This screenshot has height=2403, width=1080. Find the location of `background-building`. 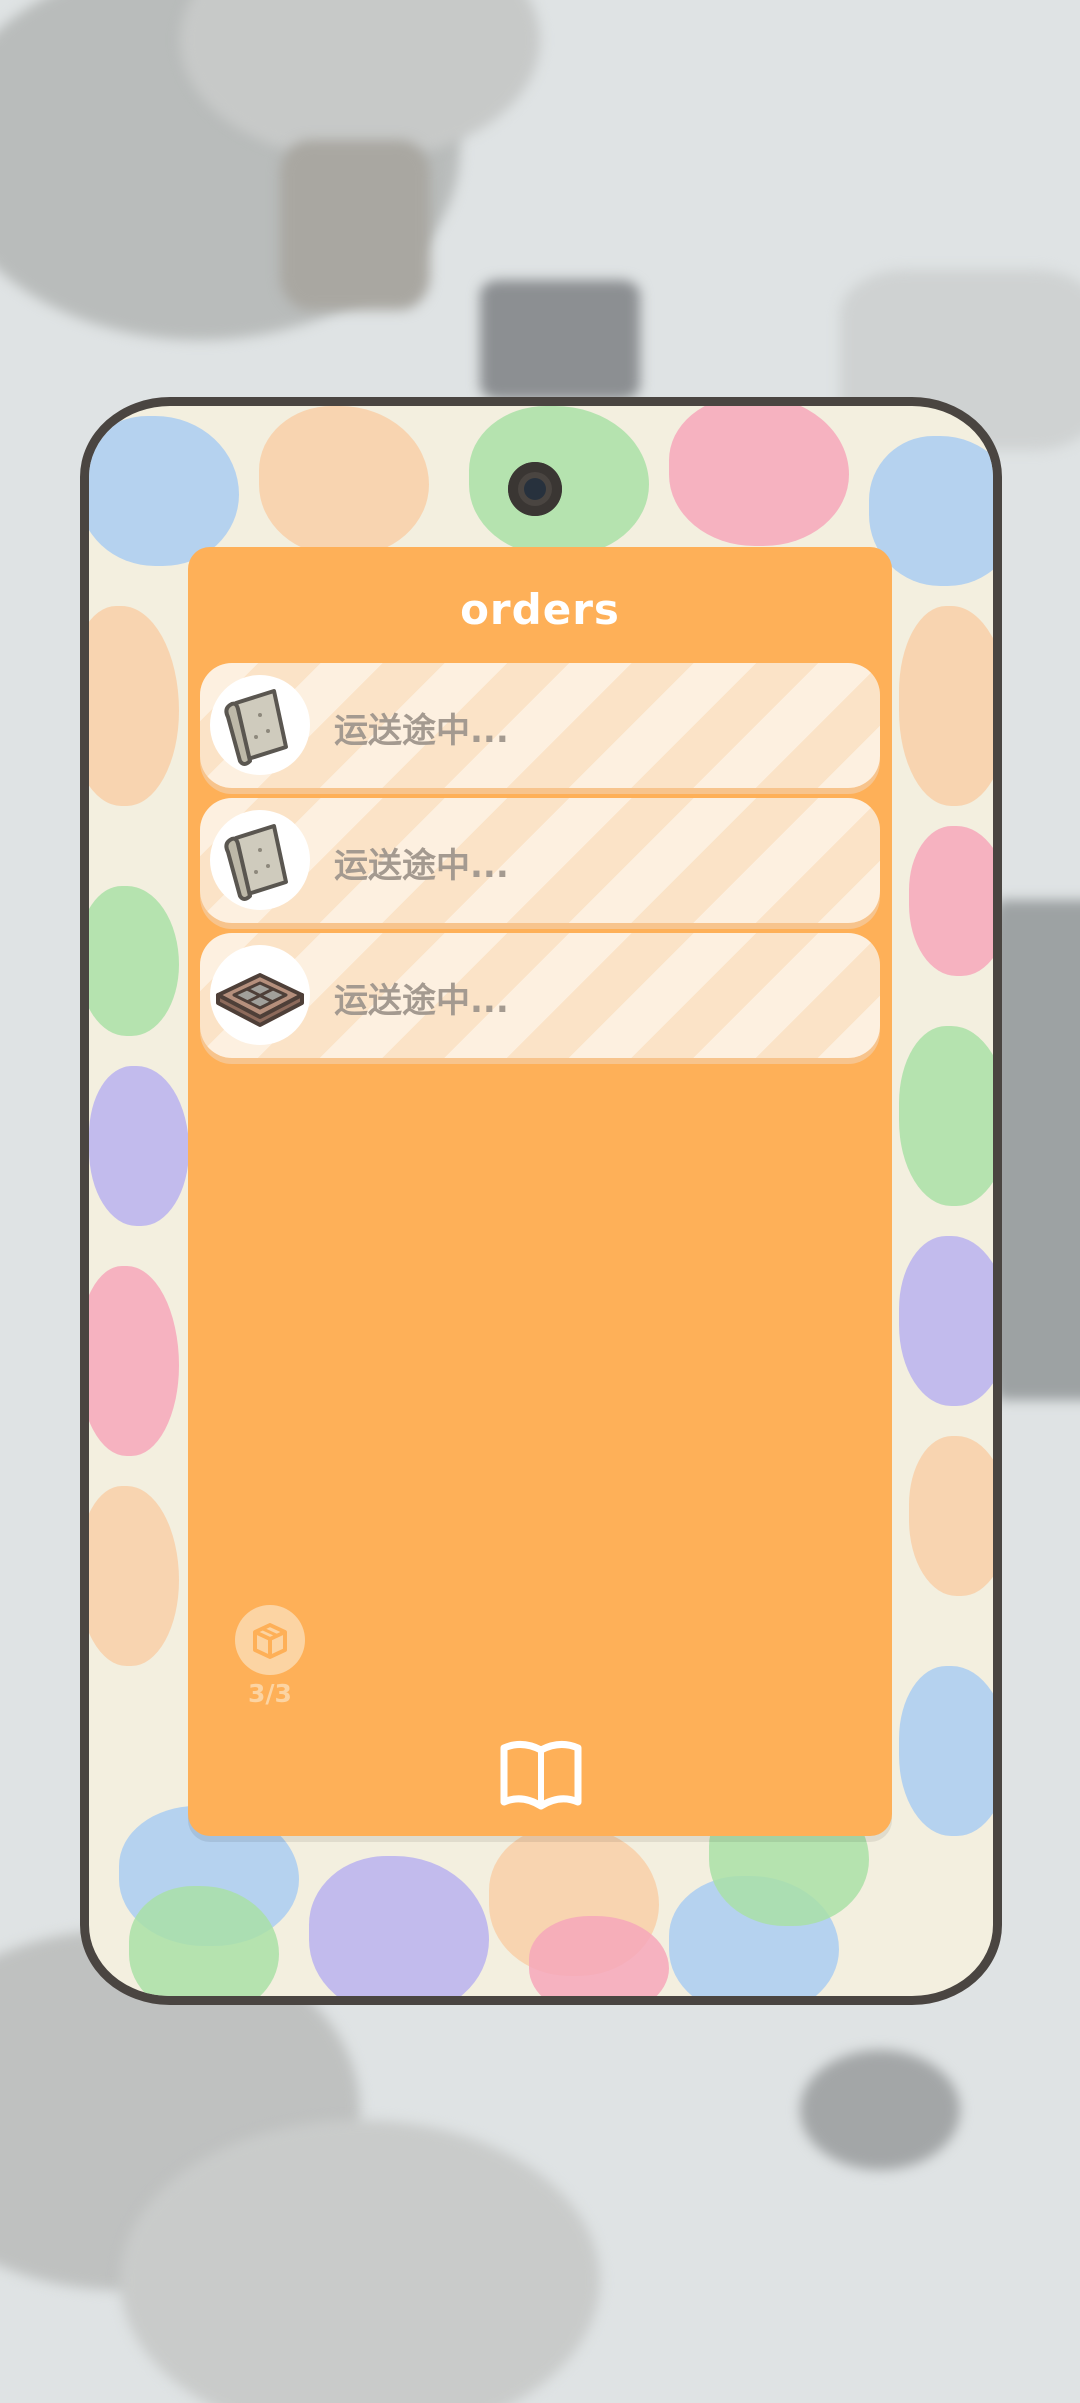

background-building is located at coordinates (1035, 1150).